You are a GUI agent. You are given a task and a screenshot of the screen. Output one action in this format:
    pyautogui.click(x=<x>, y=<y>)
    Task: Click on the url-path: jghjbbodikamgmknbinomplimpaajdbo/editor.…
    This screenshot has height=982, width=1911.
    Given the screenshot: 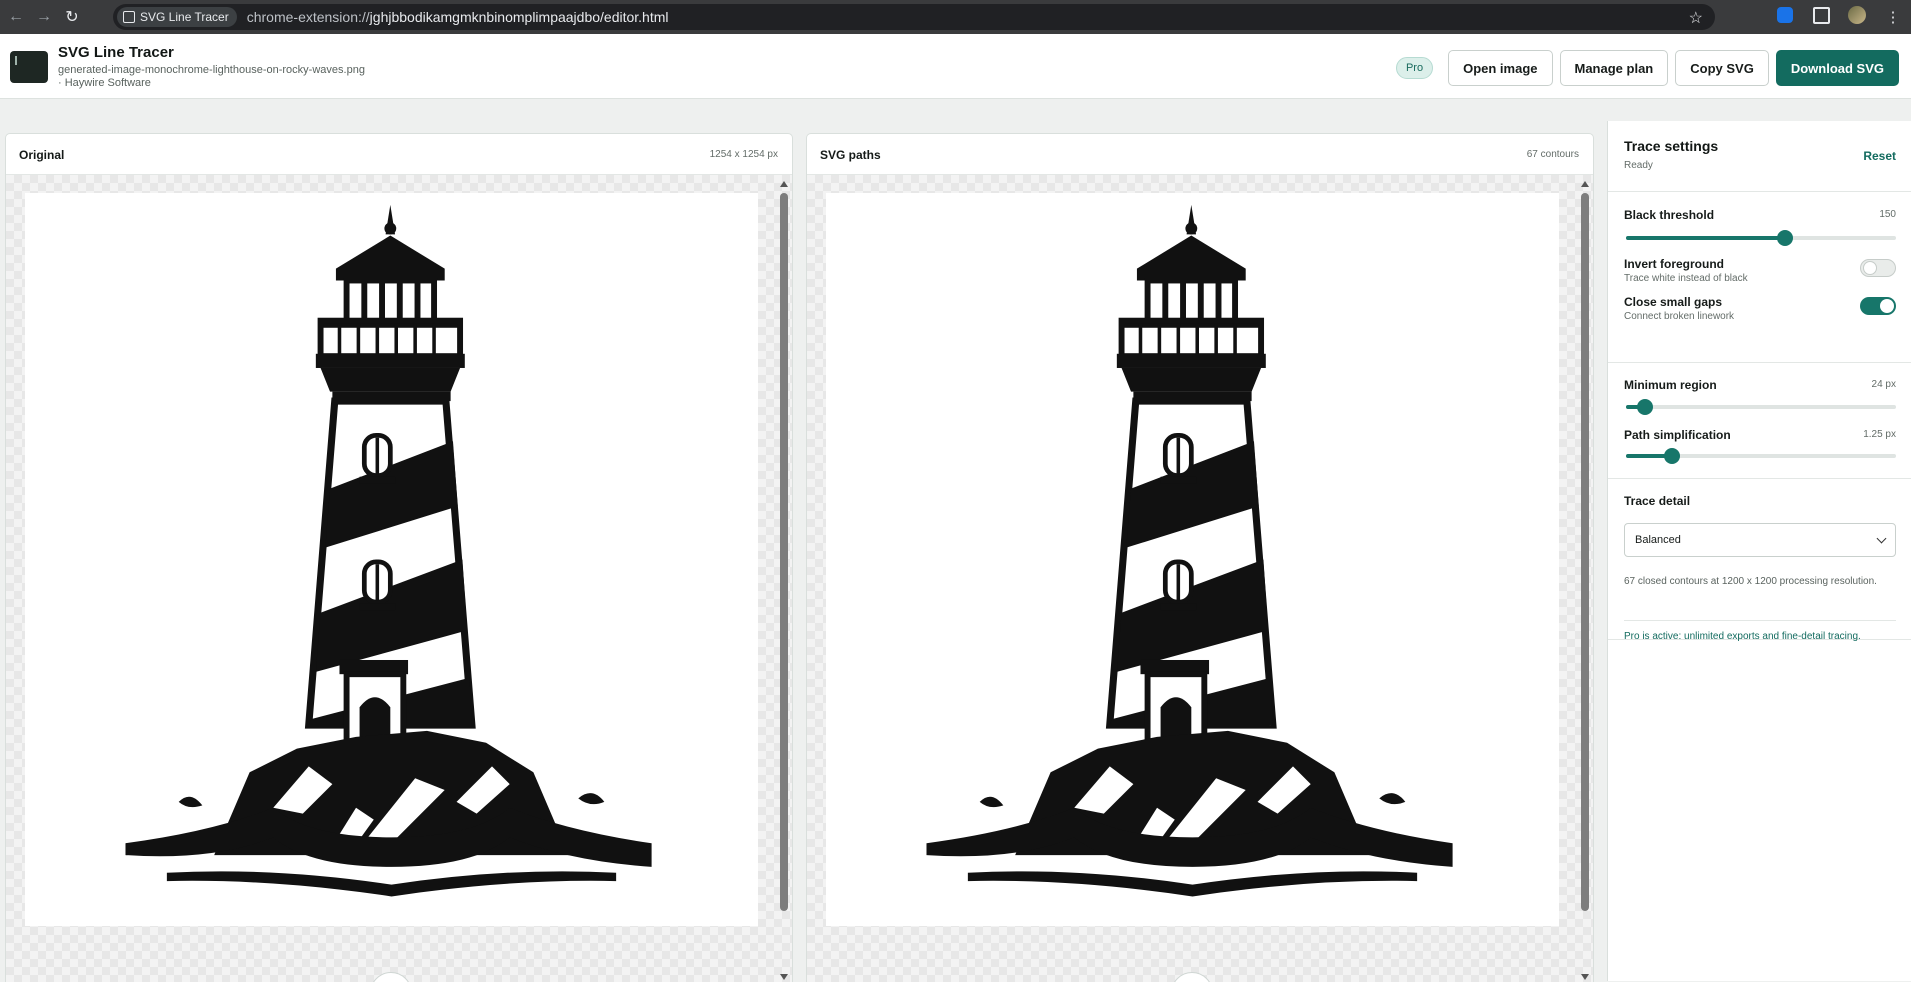 What is the action you would take?
    pyautogui.click(x=519, y=17)
    